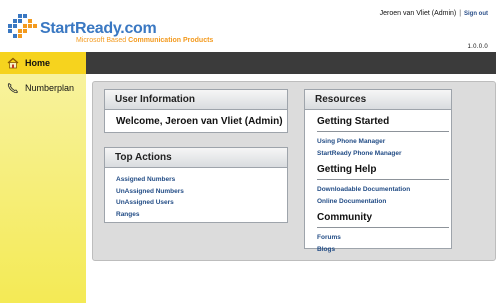  I want to click on sidebar-item-numberplan: Numberplan, so click(43, 88).